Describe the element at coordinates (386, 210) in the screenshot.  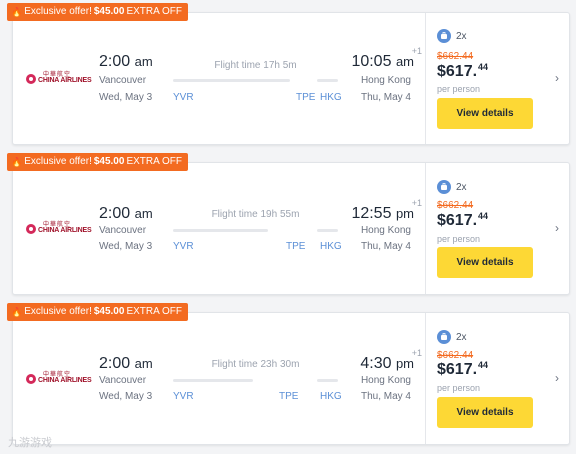
I see `arrival-time: 12:55 pm +1` at that location.